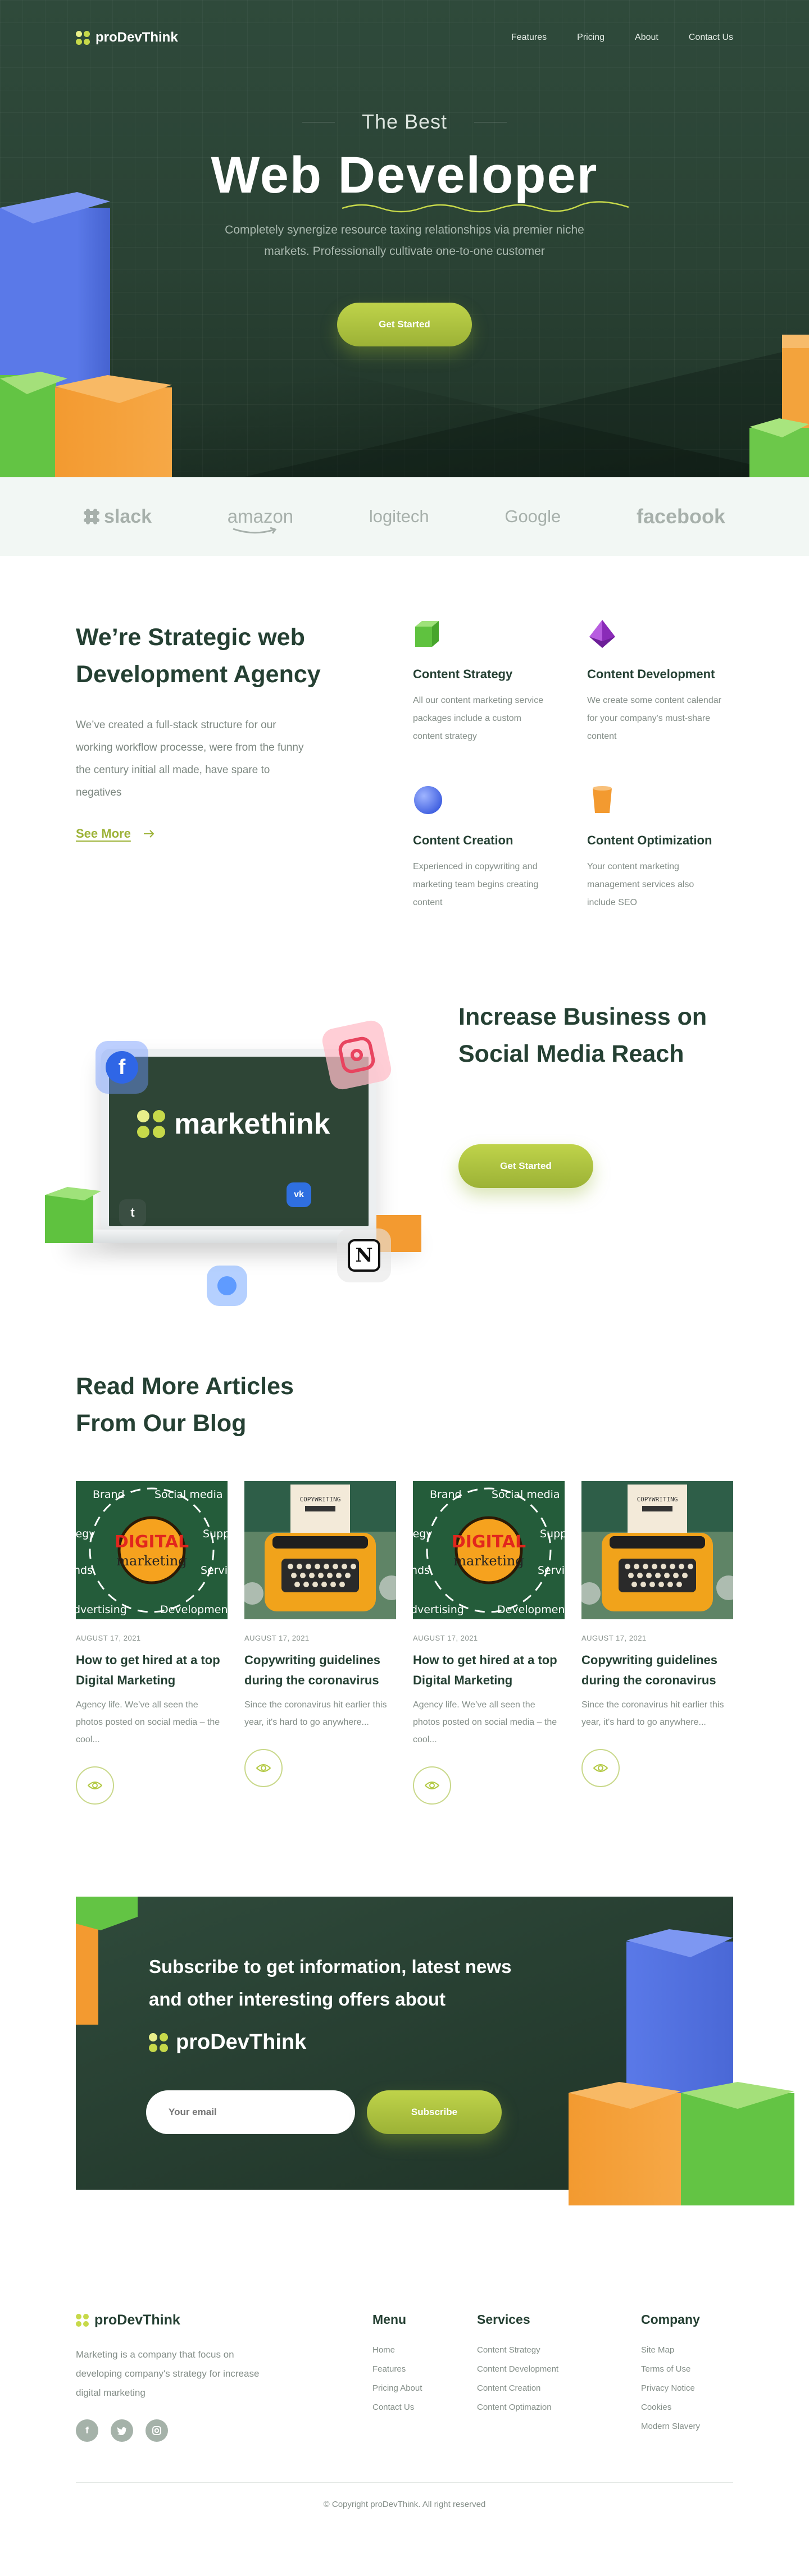 The height and width of the screenshot is (2576, 809). I want to click on hero-get-started-button: Get Started, so click(404, 324).